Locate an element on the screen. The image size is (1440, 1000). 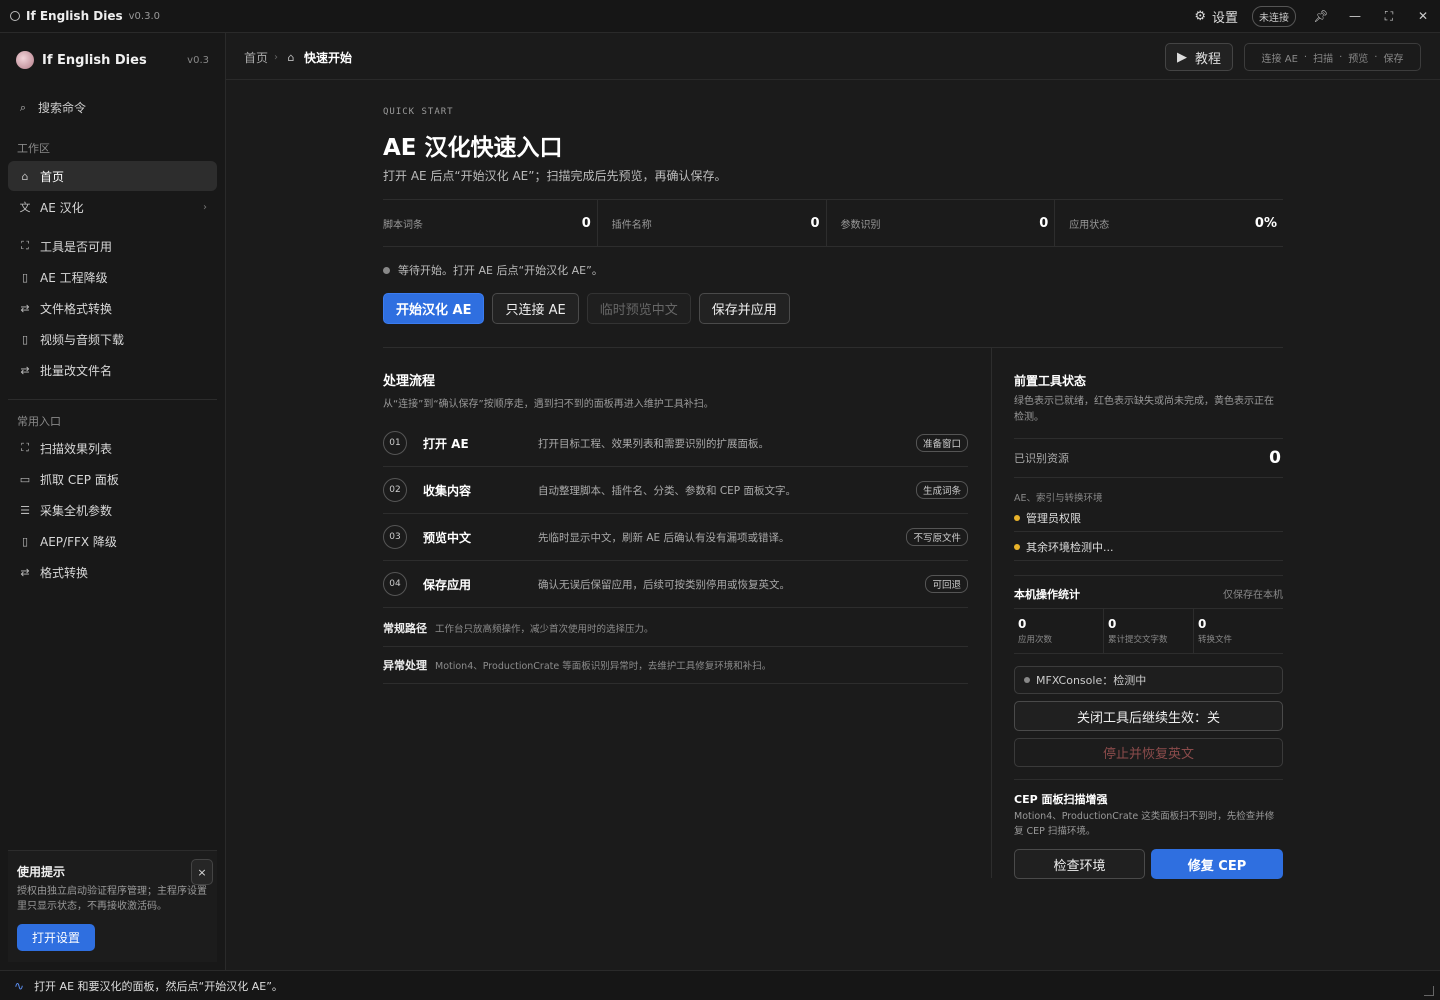
tutorial-button: ▶ 教程 is located at coordinates (1199, 57).